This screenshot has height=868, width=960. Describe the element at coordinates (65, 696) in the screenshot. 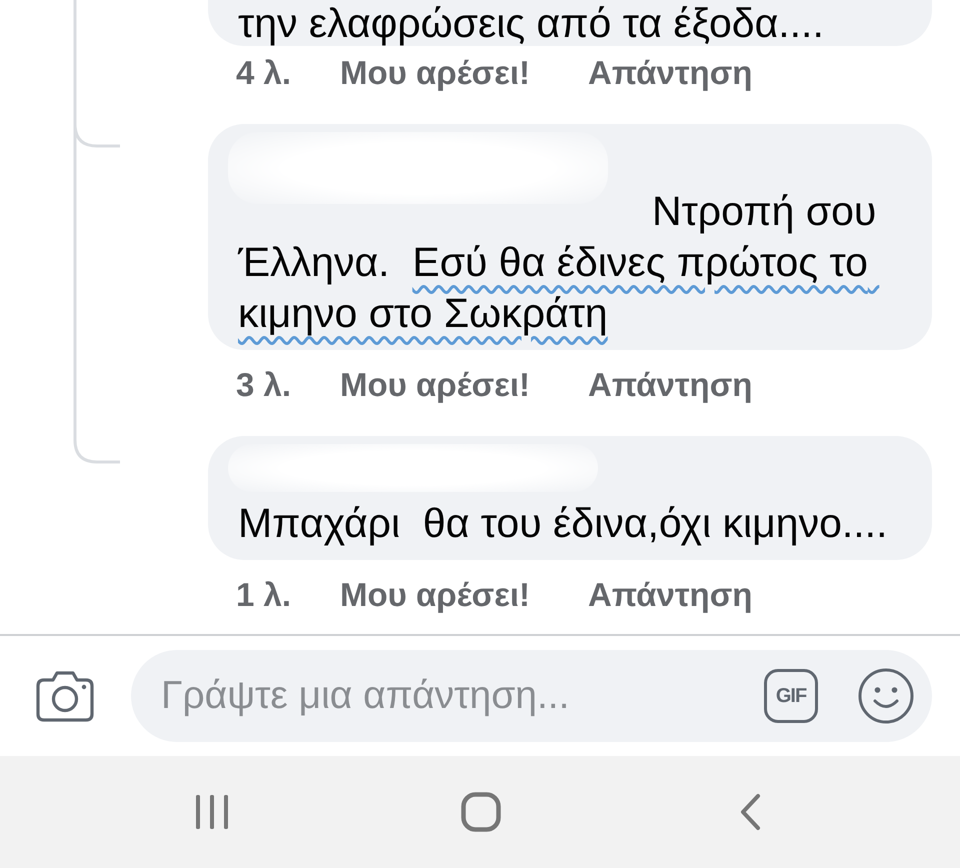

I see `camera-icon` at that location.